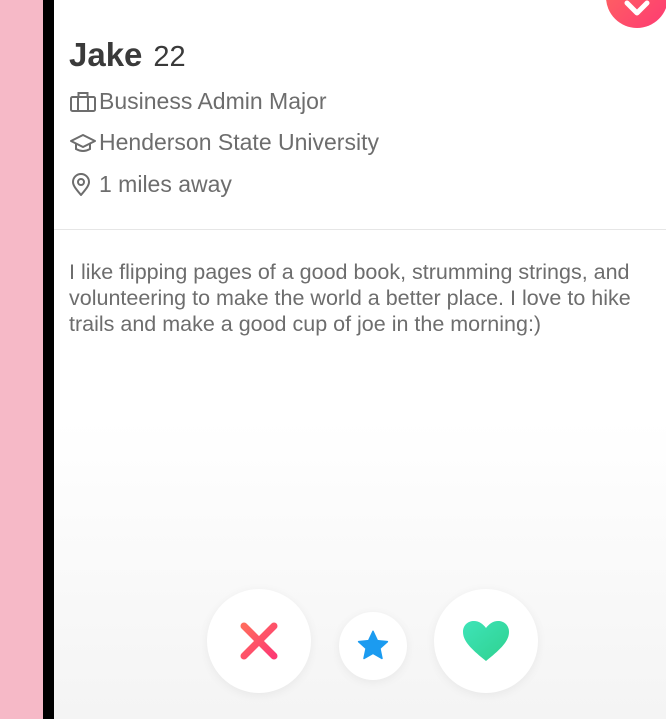 The height and width of the screenshot is (719, 666). I want to click on like-button, so click(486, 641).